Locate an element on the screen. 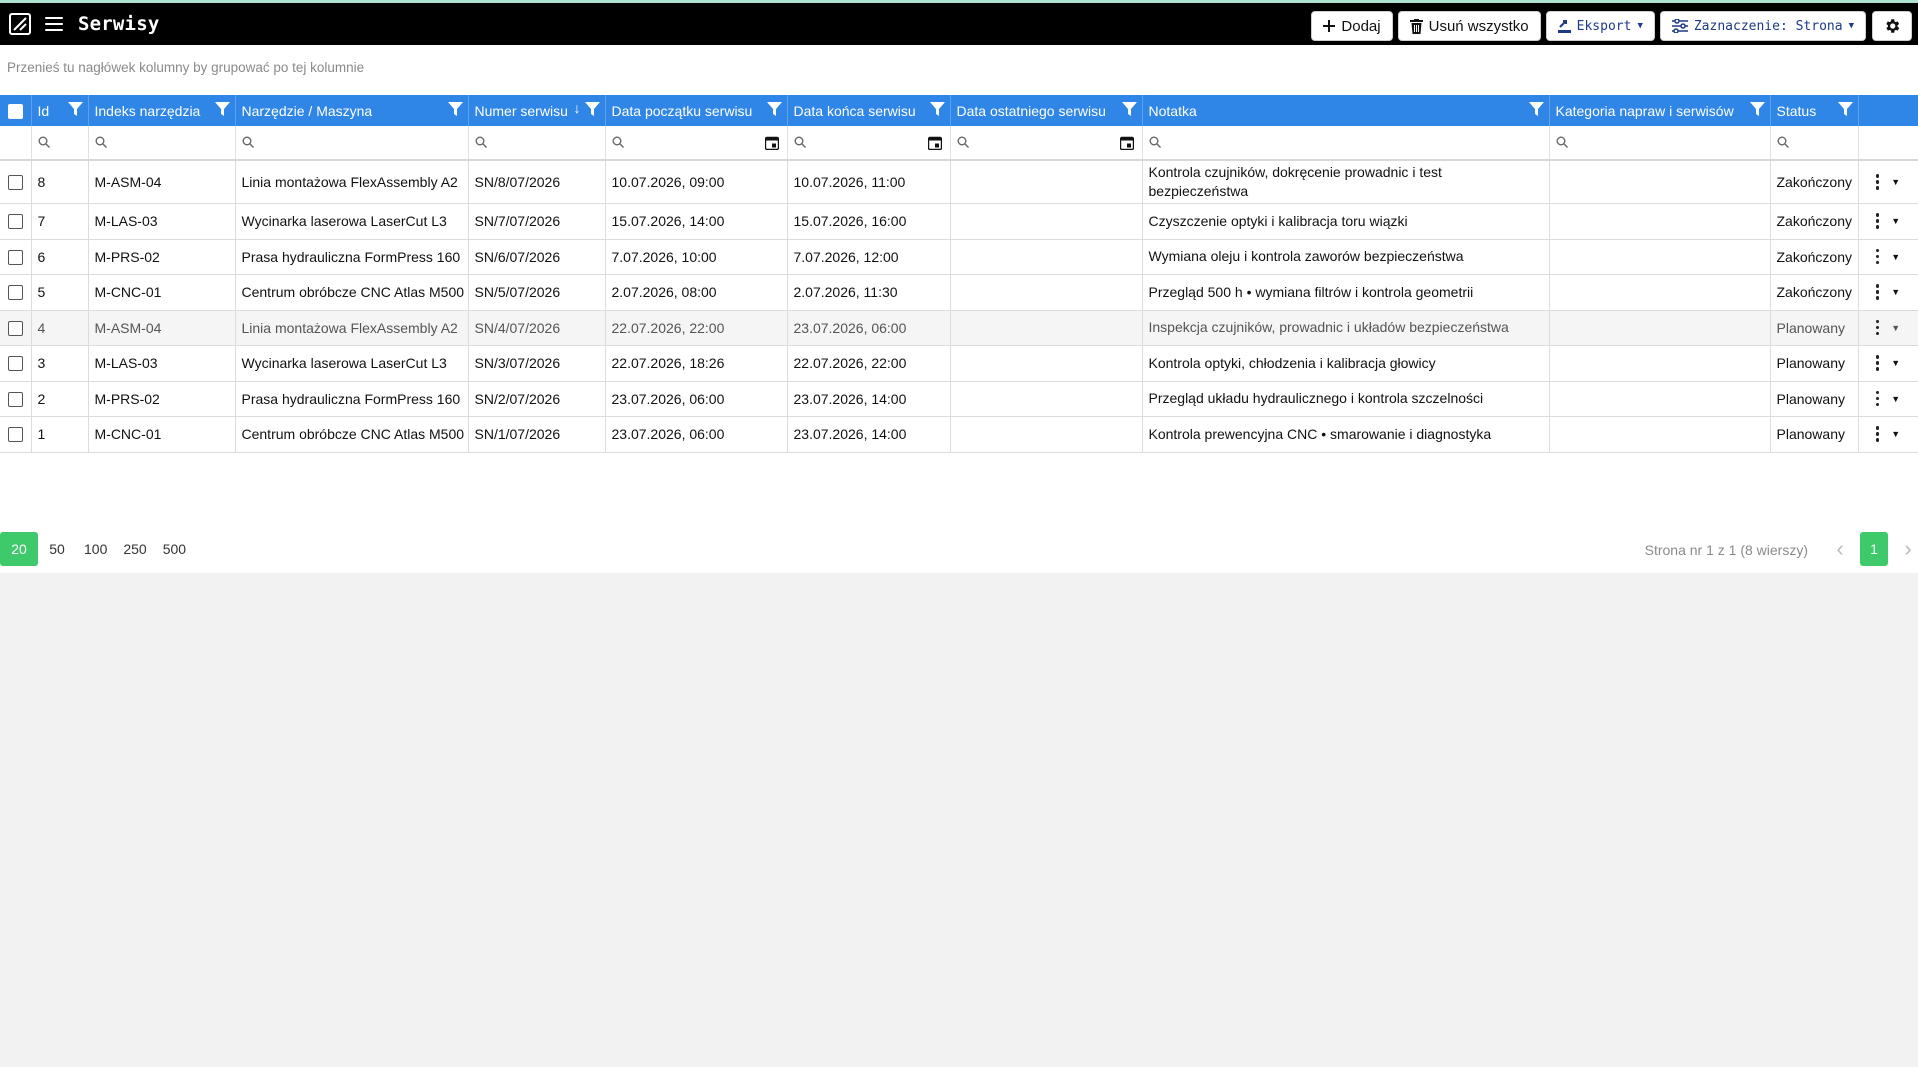 This screenshot has height=1067, width=1918. app-logo-icon is located at coordinates (20, 24).